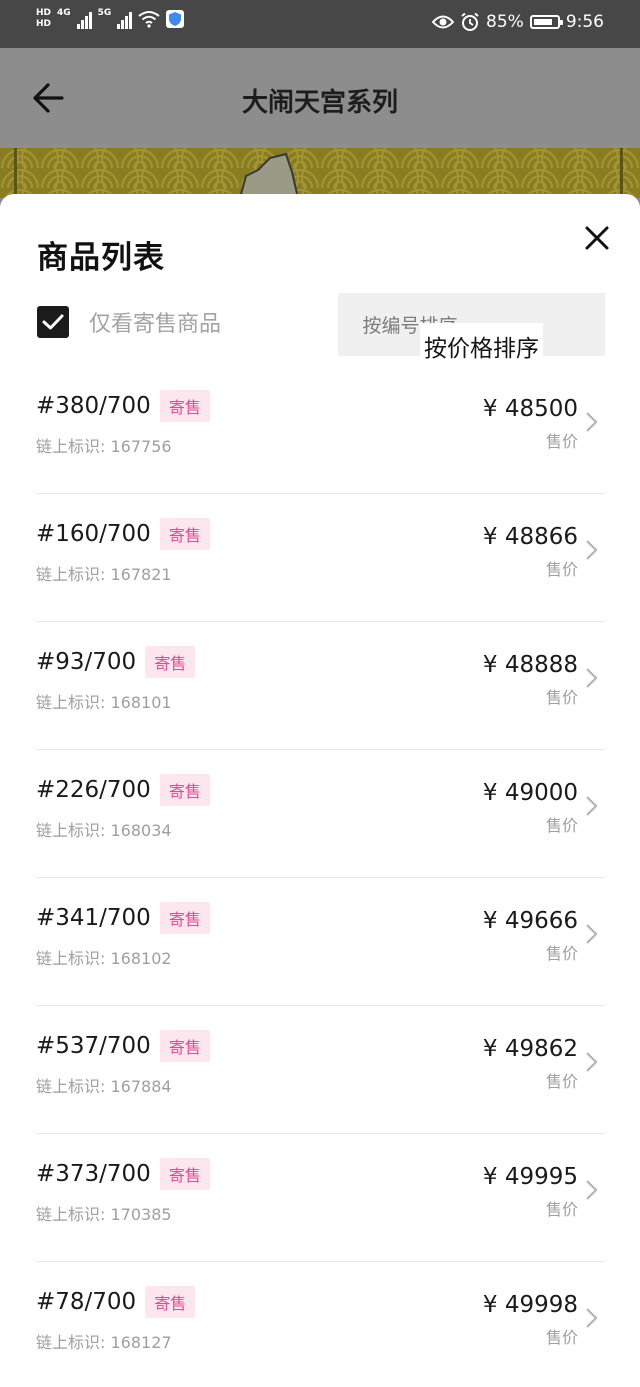 Image resolution: width=640 pixels, height=1387 pixels. What do you see at coordinates (175, 19) in the screenshot?
I see `security-shield-icon` at bounding box center [175, 19].